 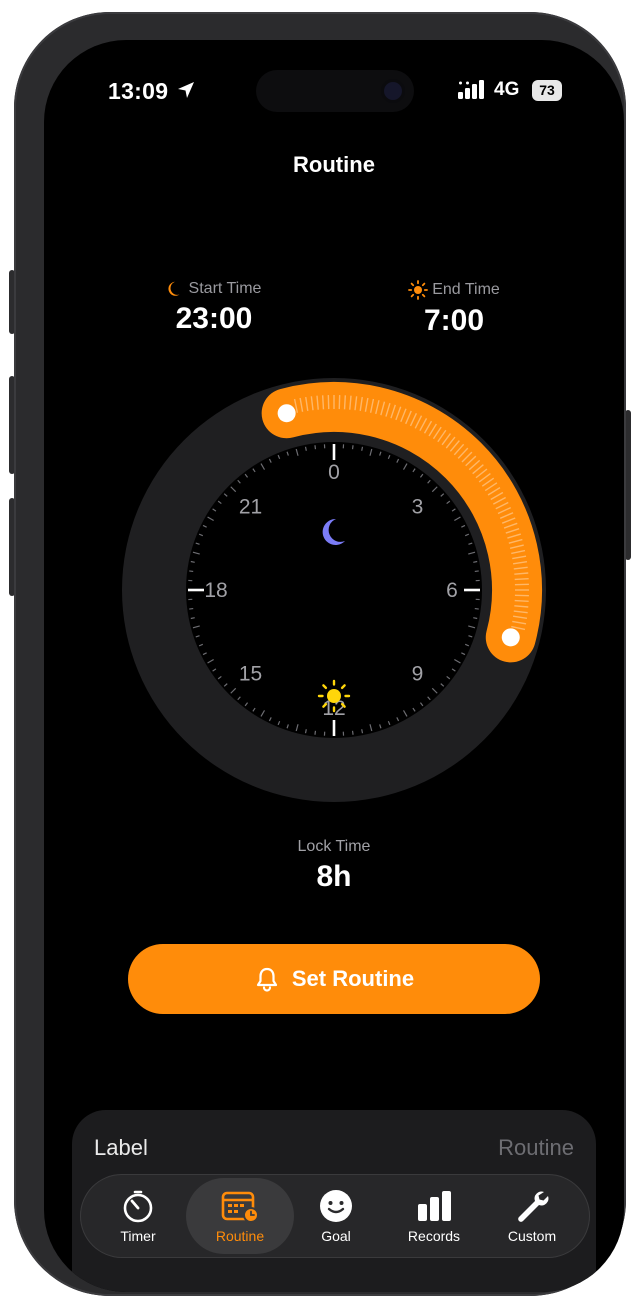 I want to click on tab-custom-label: Custom, so click(x=532, y=1236).